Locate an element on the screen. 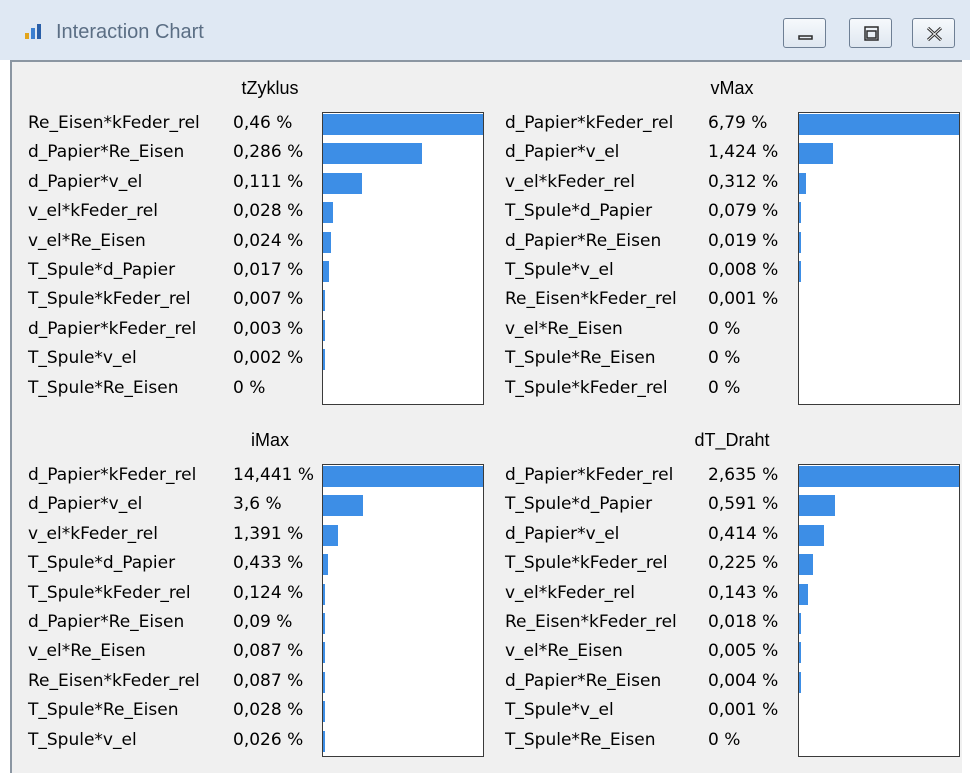  interaction-value: 0,002 % is located at coordinates (268, 358).